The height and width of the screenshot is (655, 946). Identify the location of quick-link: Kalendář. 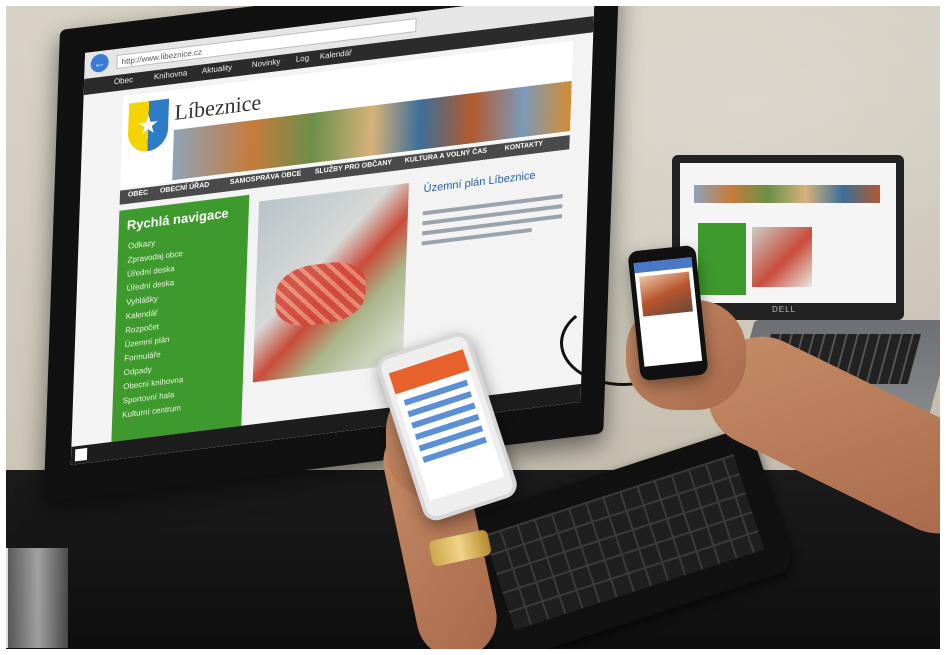
(142, 314).